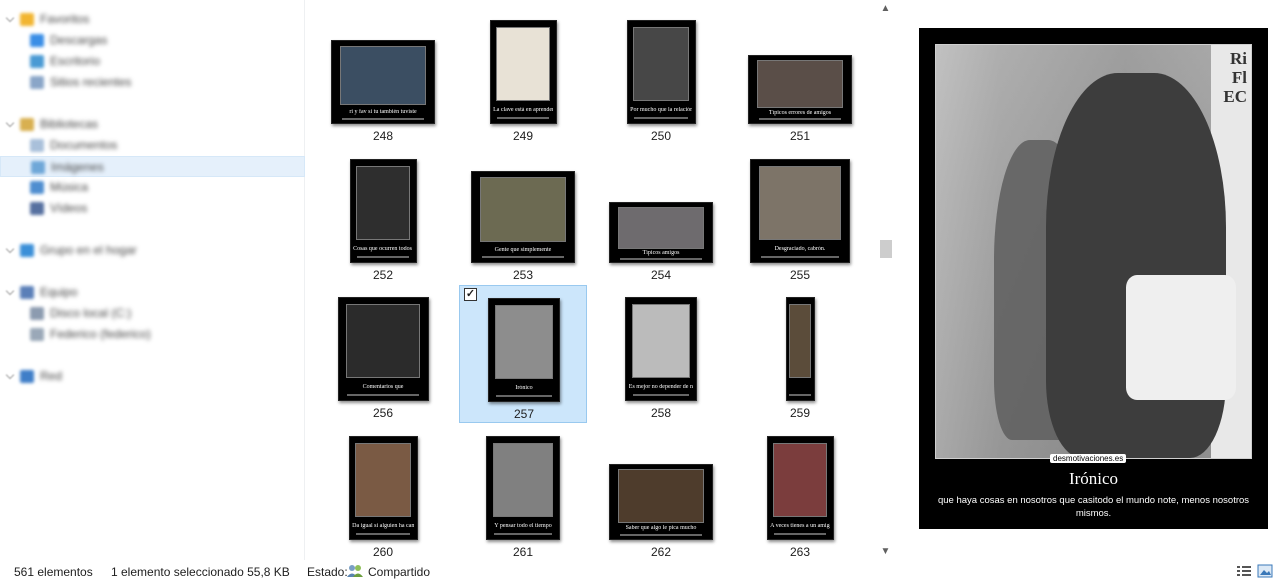  Describe the element at coordinates (661, 275) in the screenshot. I see `file-name: 254` at that location.